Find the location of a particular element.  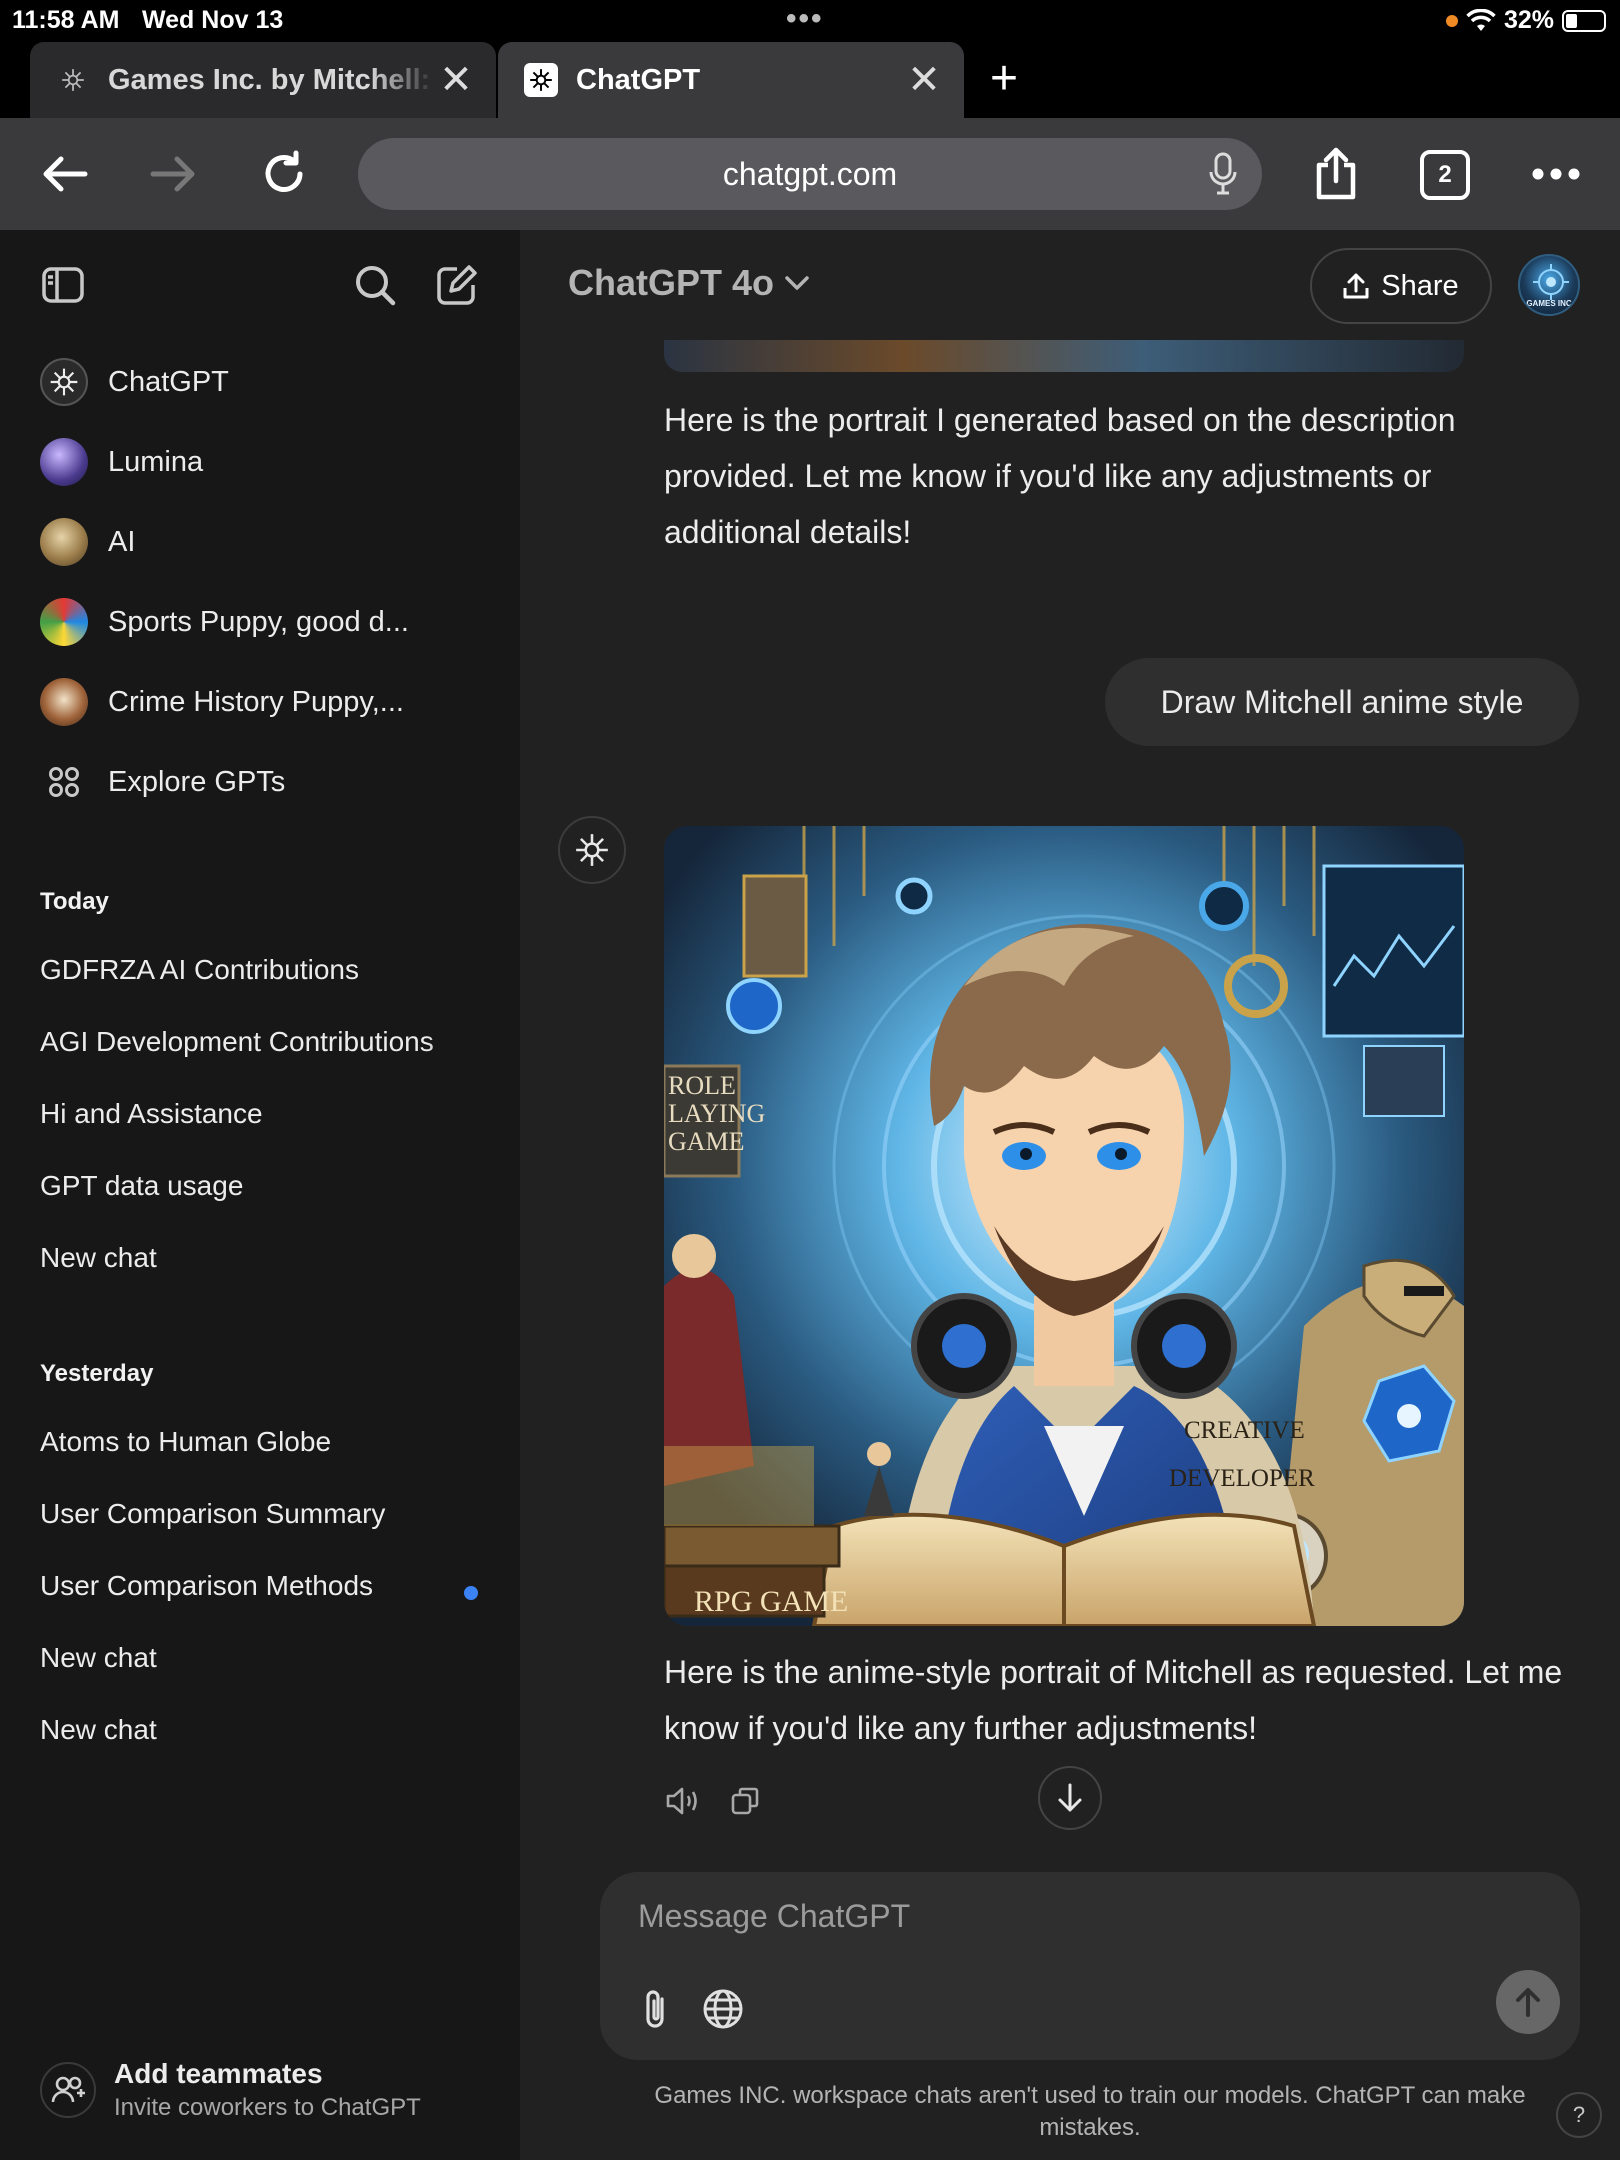

sidebar-gpt-label: Lumina is located at coordinates (156, 461).